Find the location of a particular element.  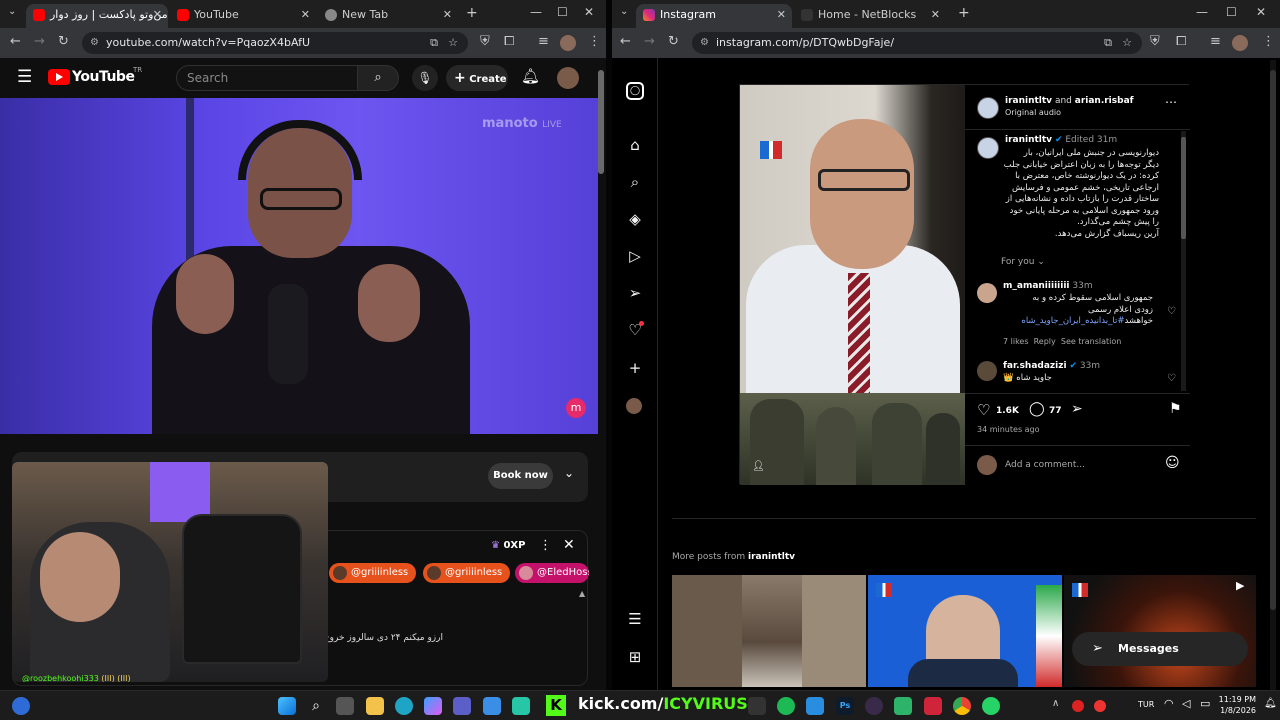

close-window-icon: ✕ is located at coordinates (1261, 12).